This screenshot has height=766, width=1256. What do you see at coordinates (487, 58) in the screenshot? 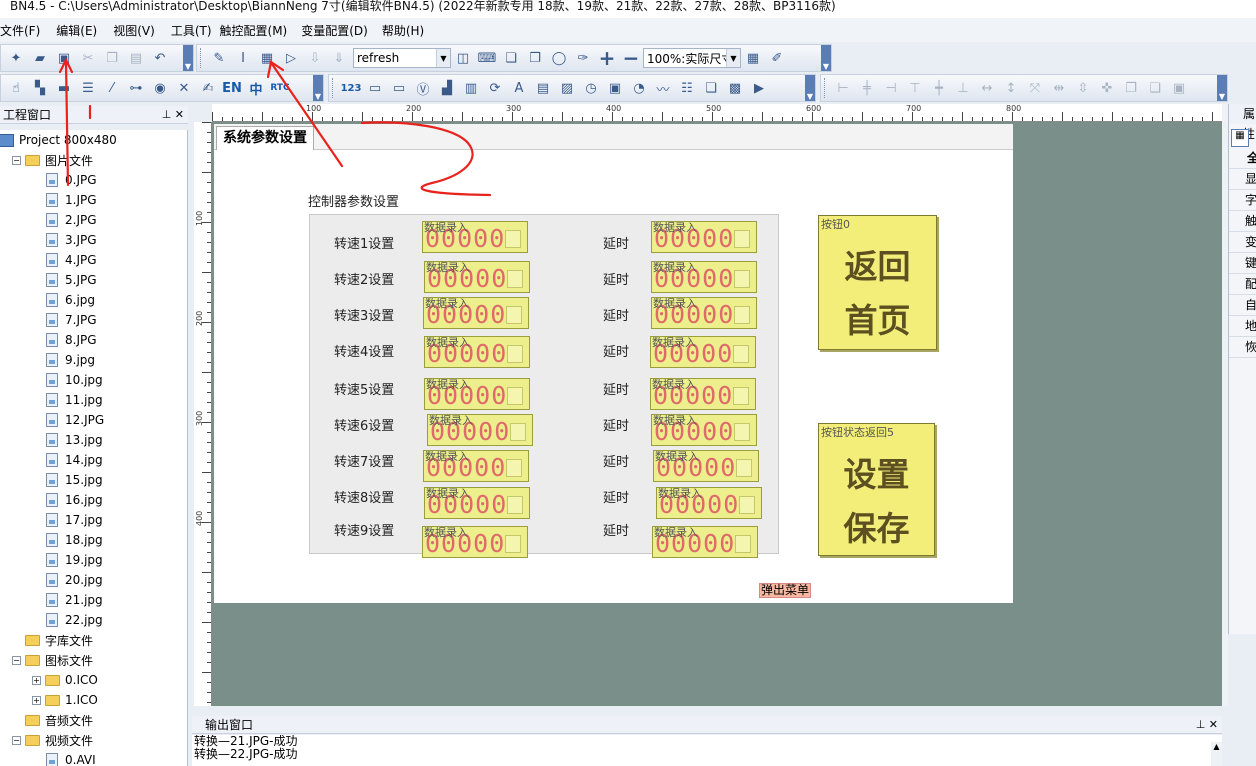
I see `keyboard-icon: ⌨` at bounding box center [487, 58].